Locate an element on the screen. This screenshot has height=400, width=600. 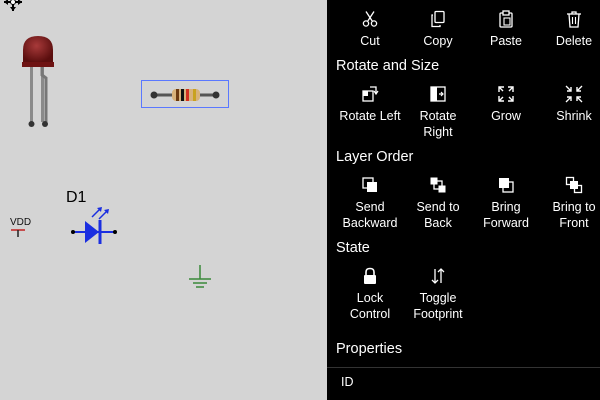
grow-icon is located at coordinates (506, 94).